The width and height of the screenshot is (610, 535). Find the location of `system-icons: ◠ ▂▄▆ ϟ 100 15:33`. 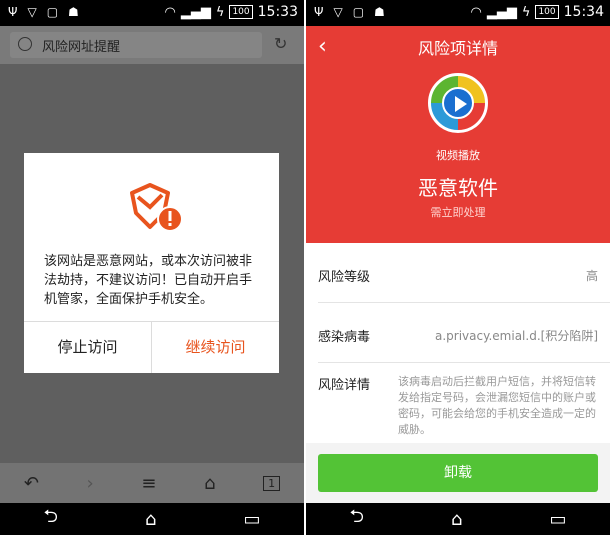

system-icons: ◠ ▂▄▆ ϟ 100 15:33 is located at coordinates (231, 12).